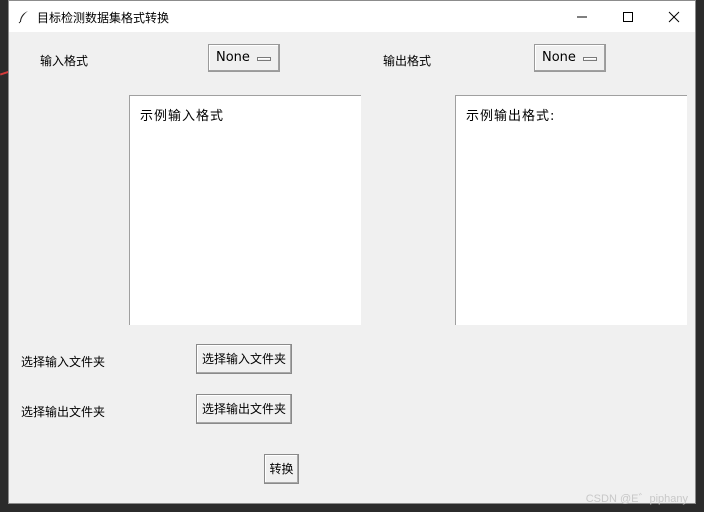 This screenshot has height=512, width=704. I want to click on output-folder-label: 选择输出文件夹, so click(63, 412).